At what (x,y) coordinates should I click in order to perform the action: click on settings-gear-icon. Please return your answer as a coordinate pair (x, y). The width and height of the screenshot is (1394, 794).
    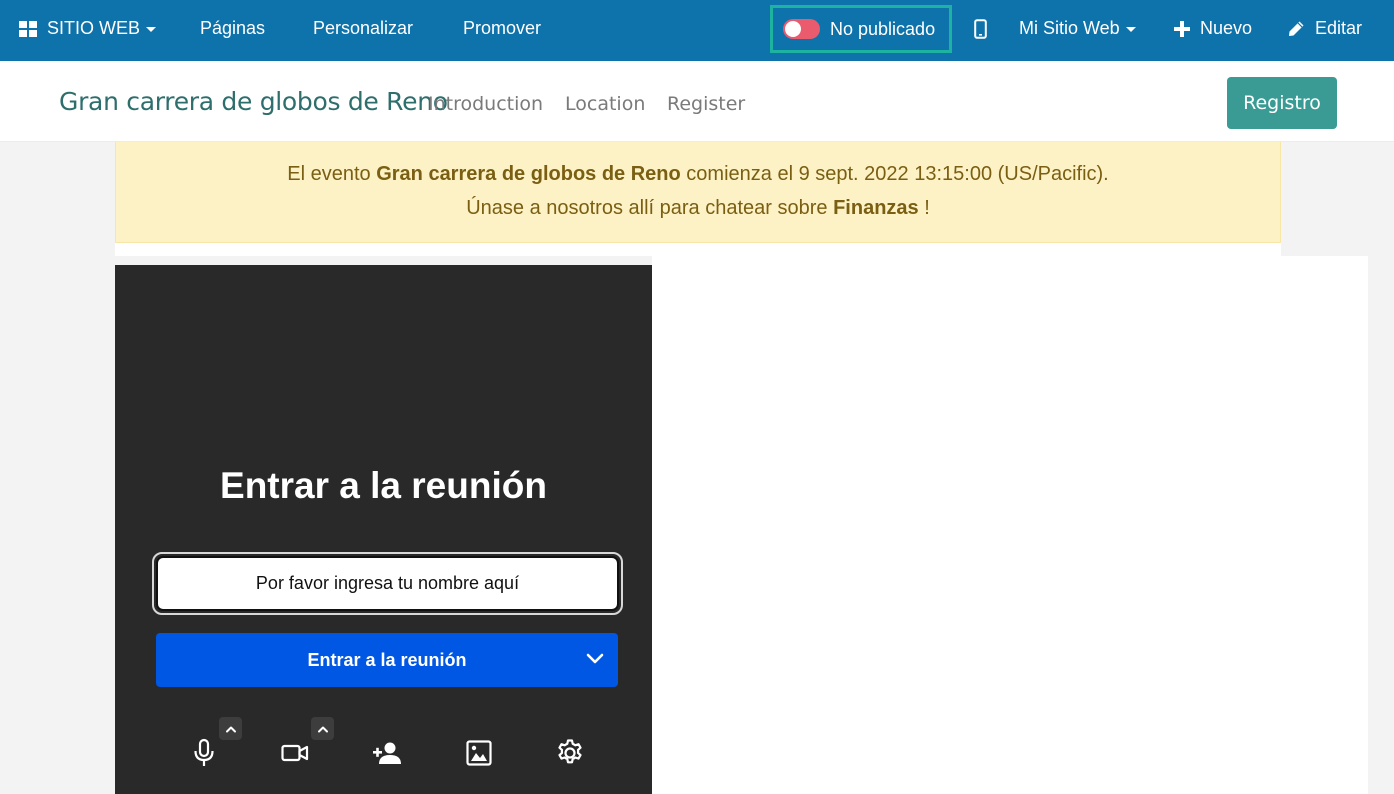
    Looking at the image, I should click on (570, 753).